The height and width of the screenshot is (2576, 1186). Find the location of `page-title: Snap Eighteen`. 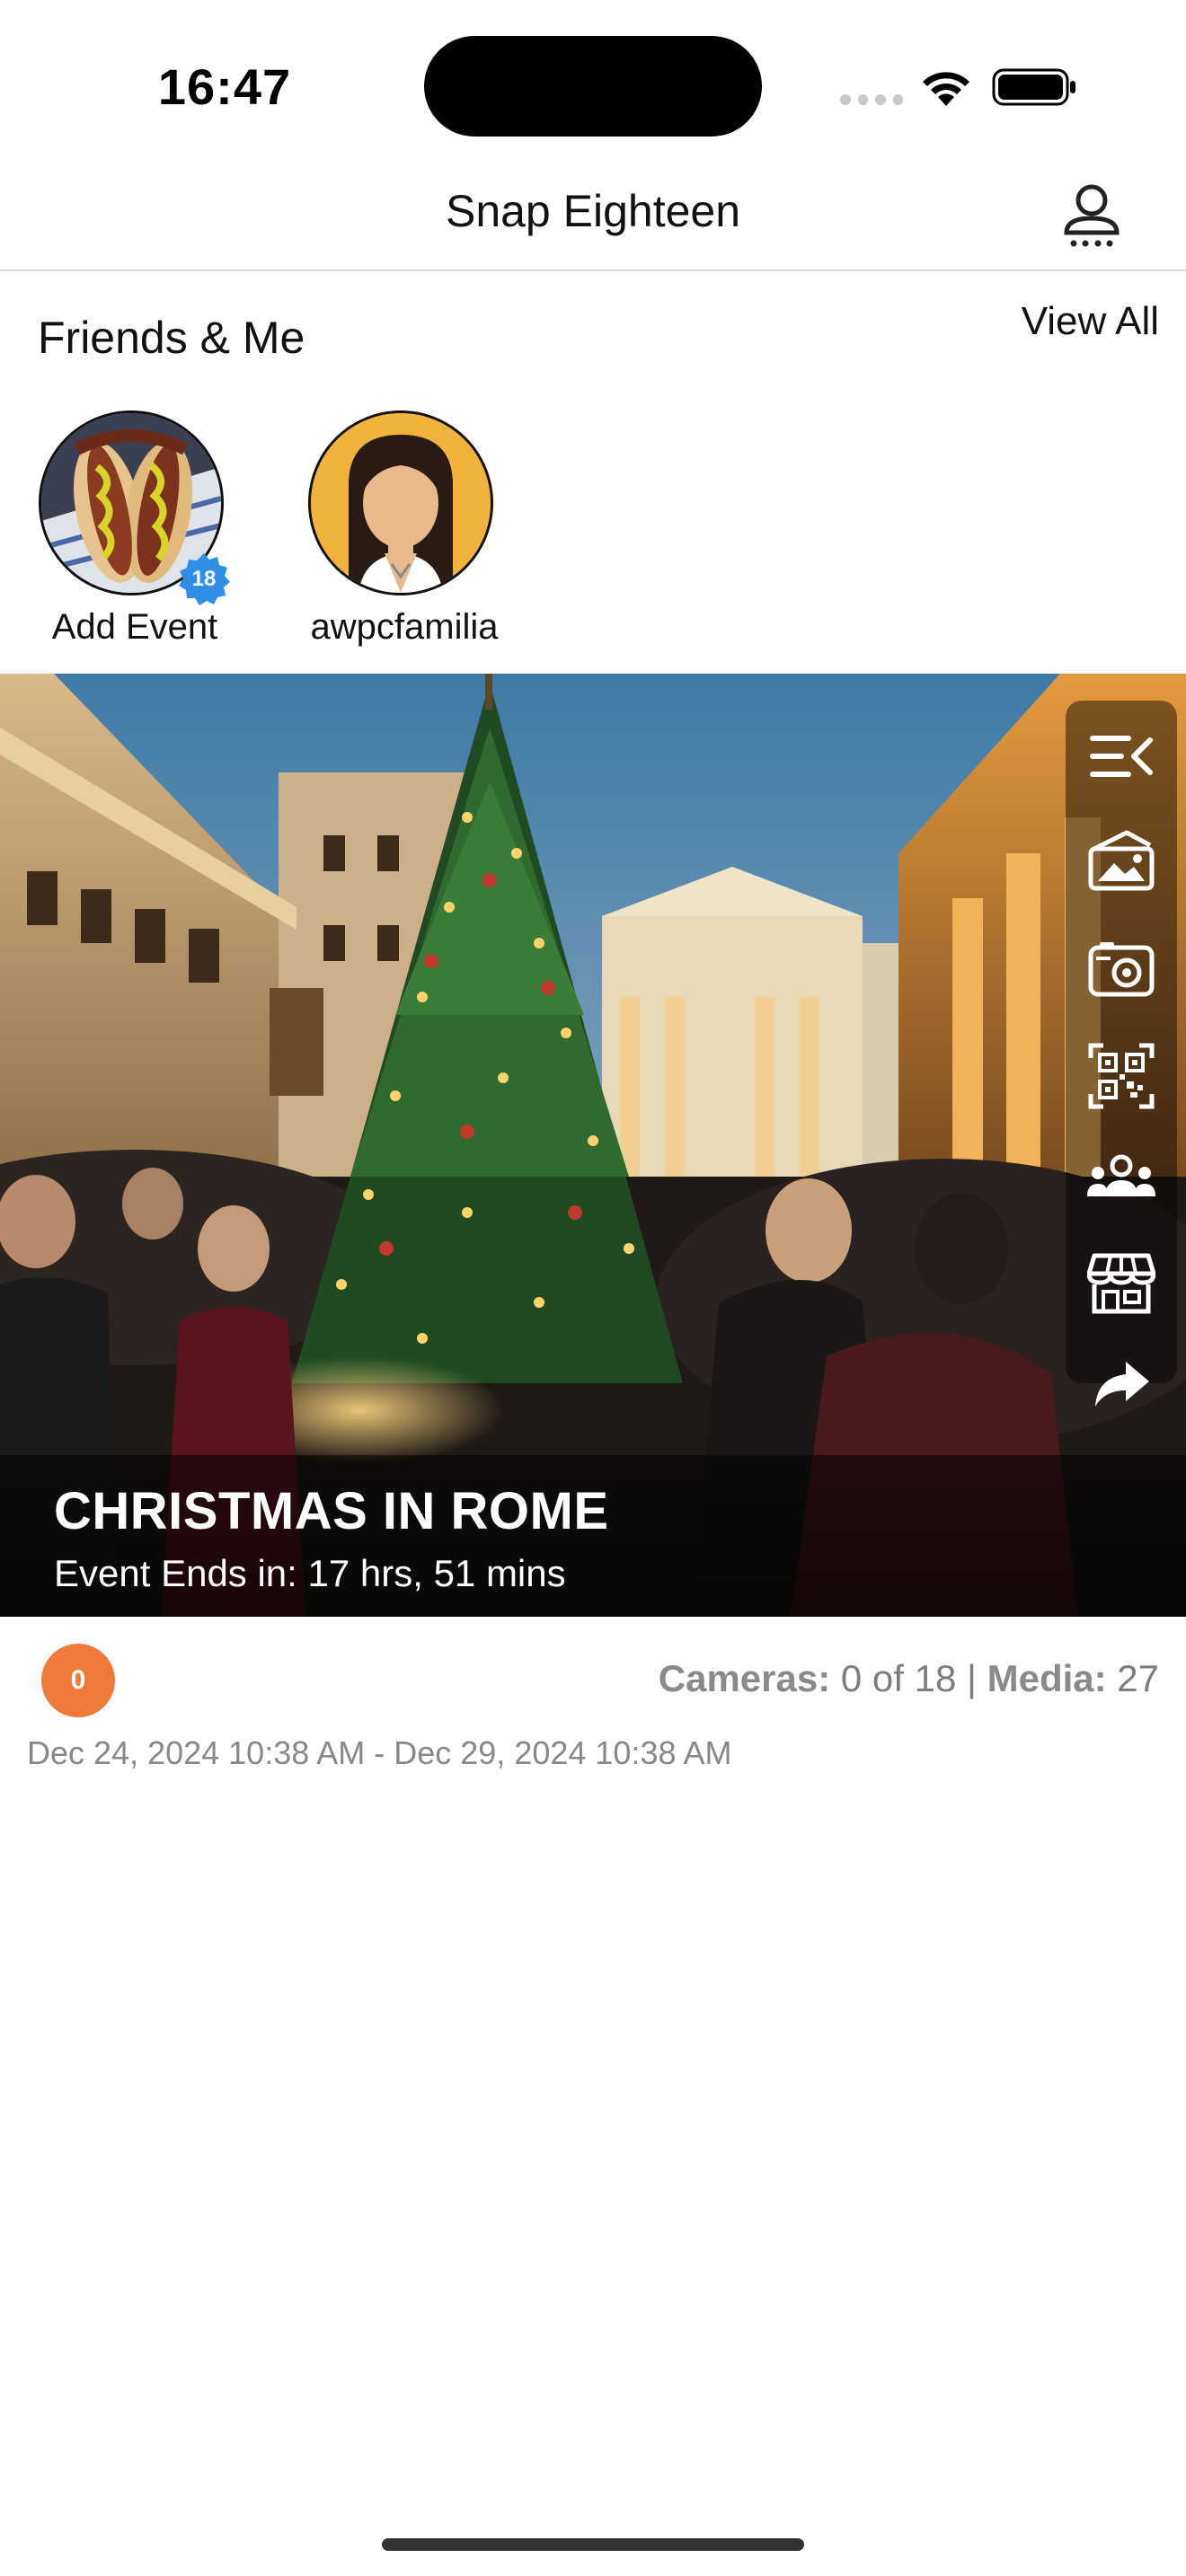

page-title: Snap Eighteen is located at coordinates (593, 211).